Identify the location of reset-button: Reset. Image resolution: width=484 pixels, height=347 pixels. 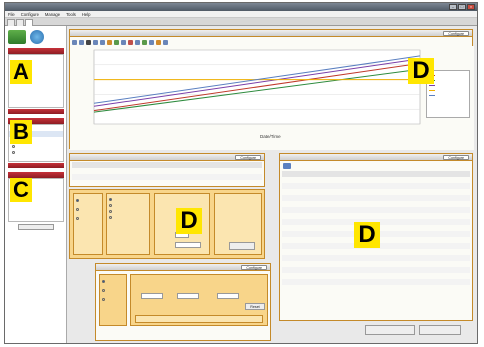
(255, 306).